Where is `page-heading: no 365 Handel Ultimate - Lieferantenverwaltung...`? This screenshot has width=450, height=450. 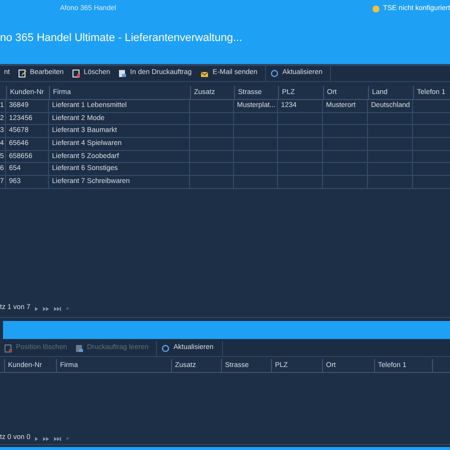
page-heading: no 365 Handel Ultimate - Lieferantenverwaltung... is located at coordinates (121, 38).